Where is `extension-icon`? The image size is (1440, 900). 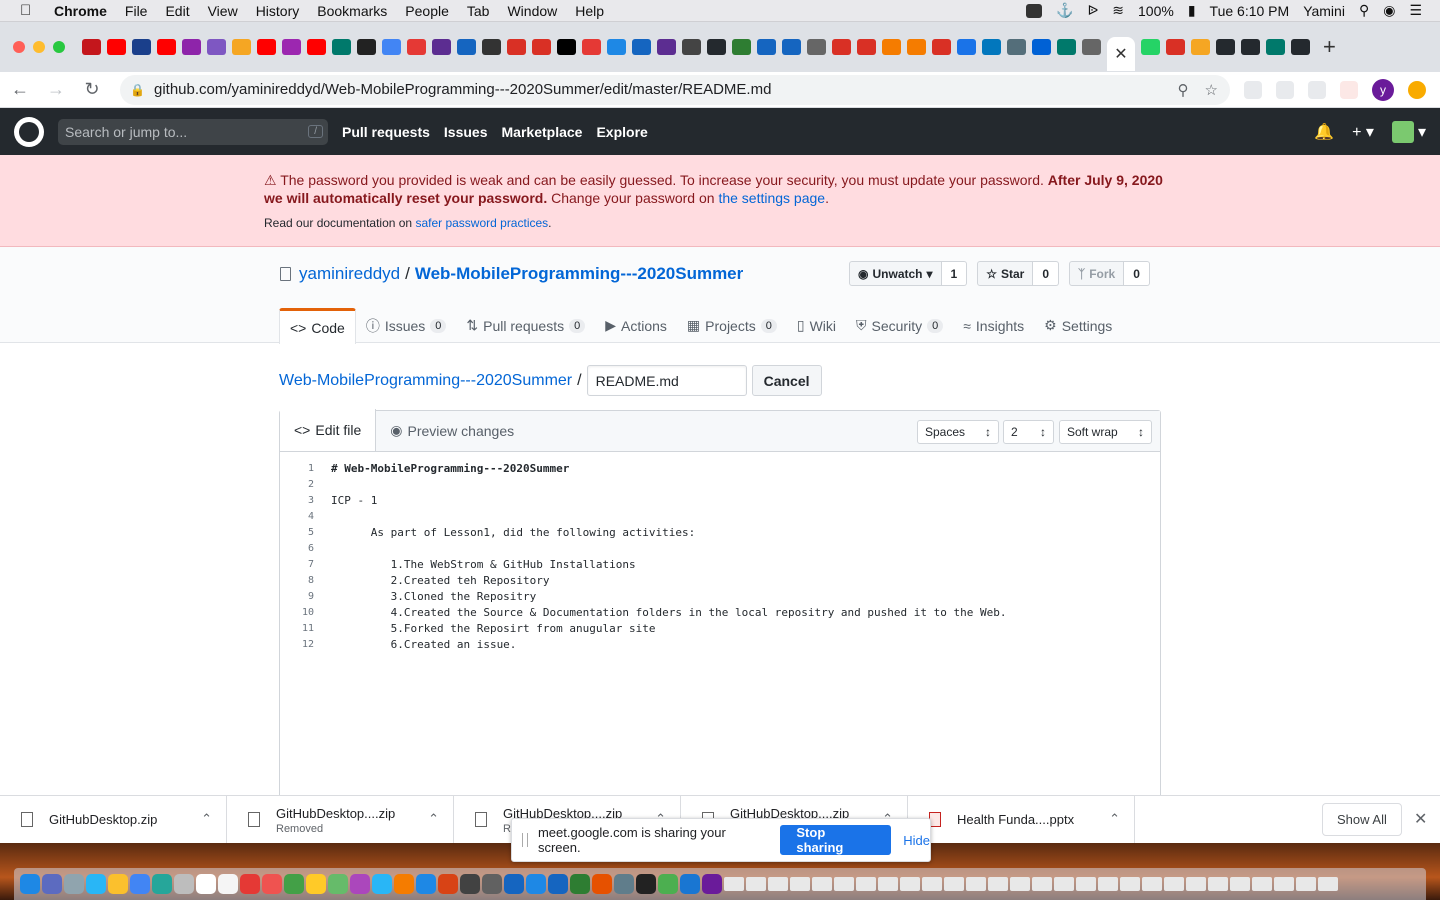
extension-icon is located at coordinates (1317, 89).